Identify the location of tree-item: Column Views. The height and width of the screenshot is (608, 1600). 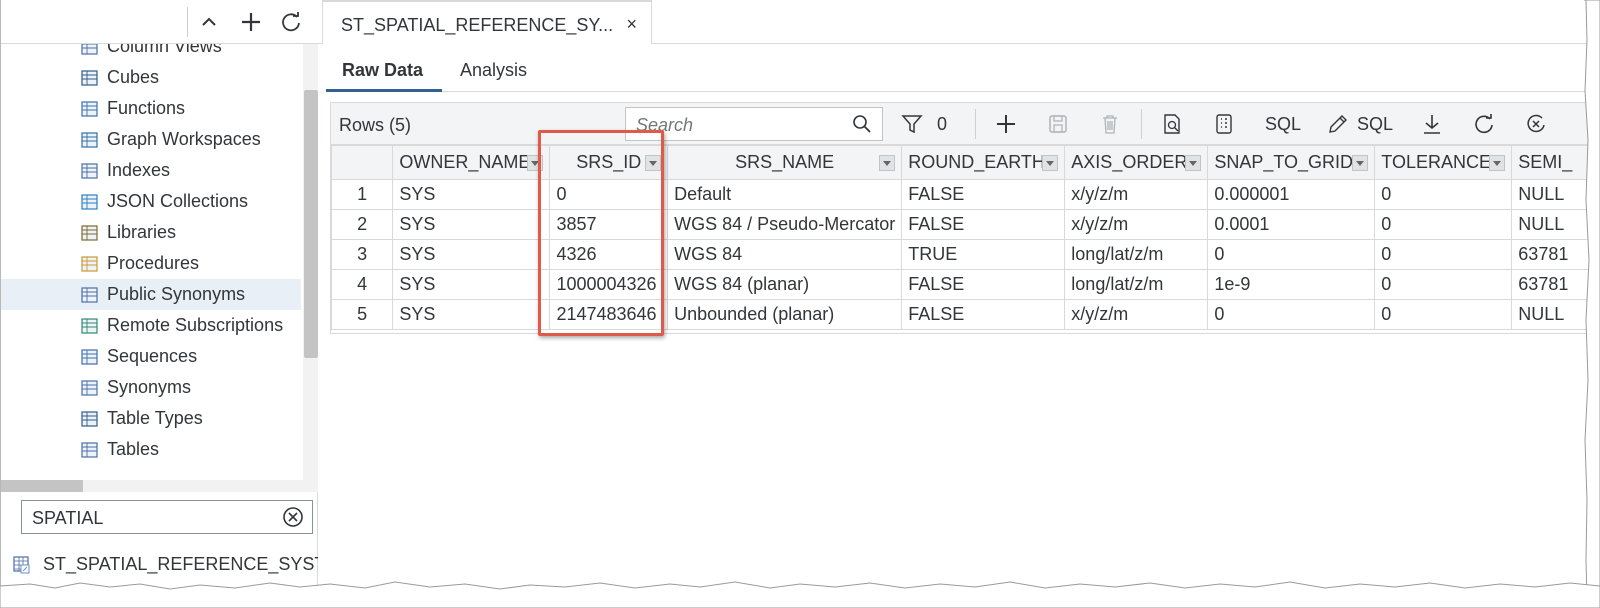
(151, 53).